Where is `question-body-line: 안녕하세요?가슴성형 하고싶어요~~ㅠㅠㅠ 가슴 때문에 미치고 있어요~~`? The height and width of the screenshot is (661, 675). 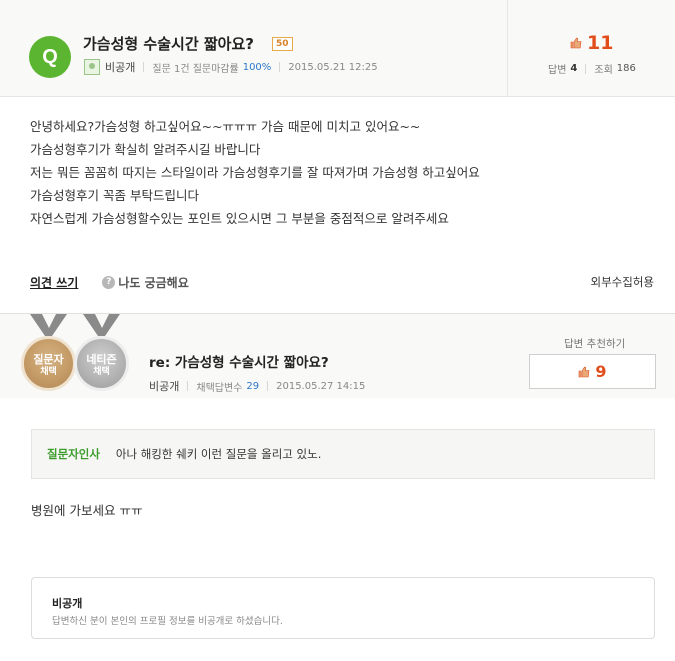
question-body-line: 안녕하세요?가슴성형 하고싶어요~~ㅠㅠㅠ 가슴 때문에 미치고 있어요~~ is located at coordinates (225, 126).